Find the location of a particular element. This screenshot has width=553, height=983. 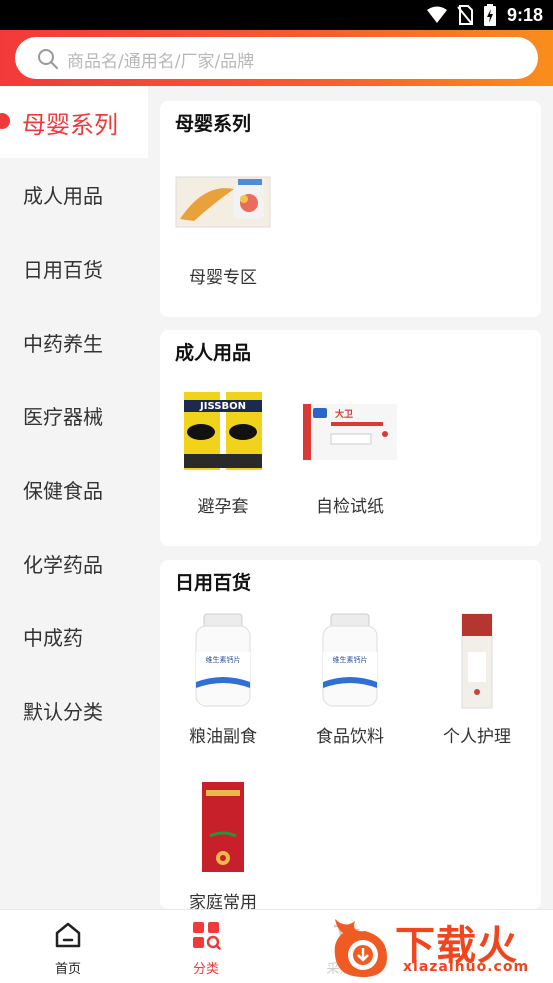

tab-home: 首页 is located at coordinates (68, 948).